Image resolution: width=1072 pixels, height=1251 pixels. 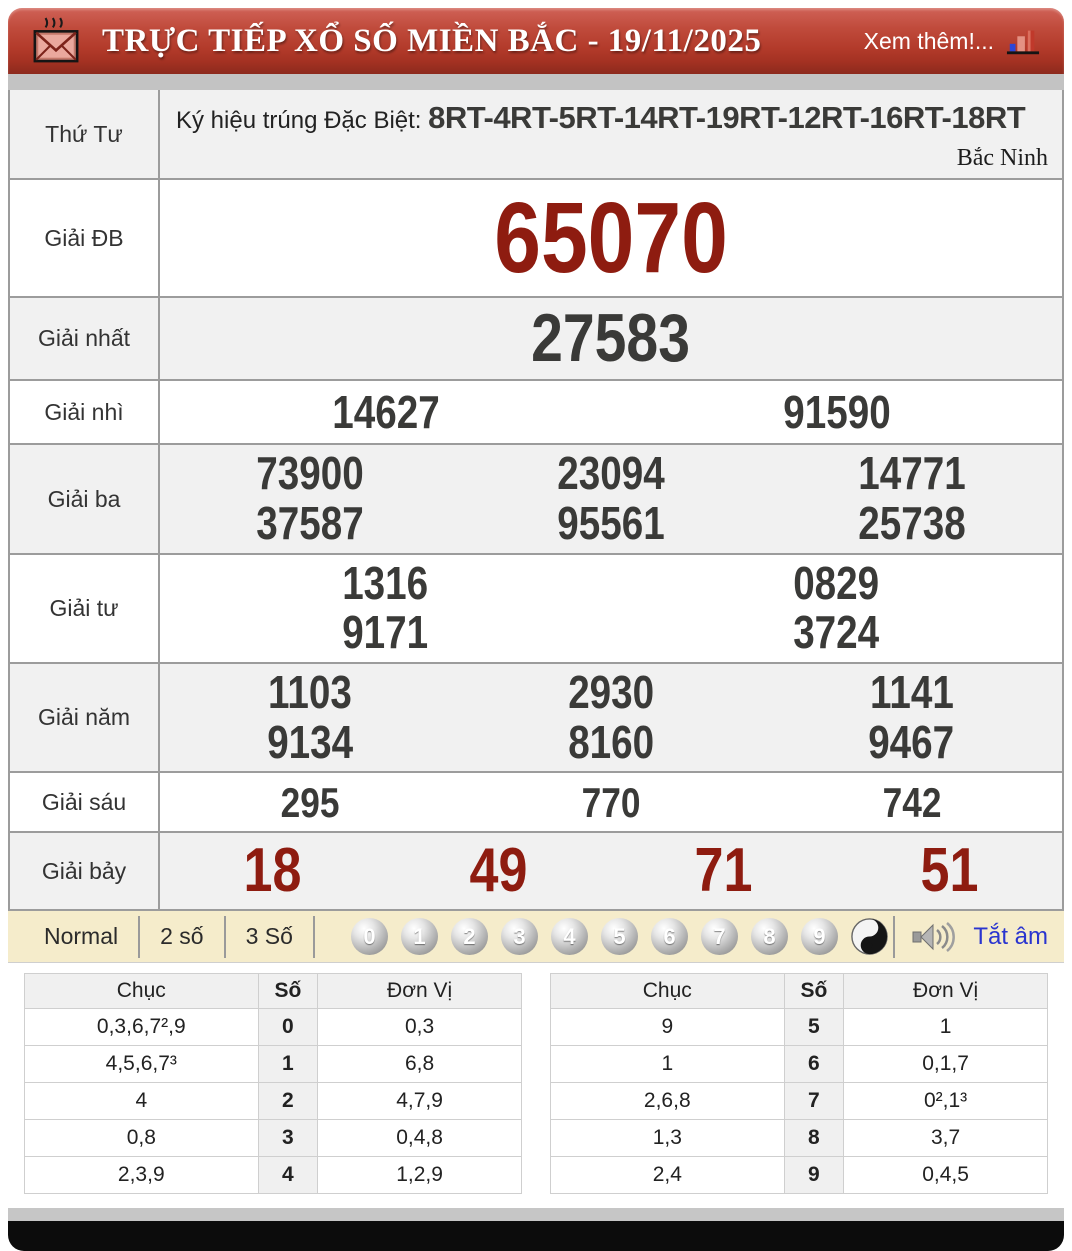 What do you see at coordinates (611, 692) in the screenshot?
I see `fifth-prize-number: 2930` at bounding box center [611, 692].